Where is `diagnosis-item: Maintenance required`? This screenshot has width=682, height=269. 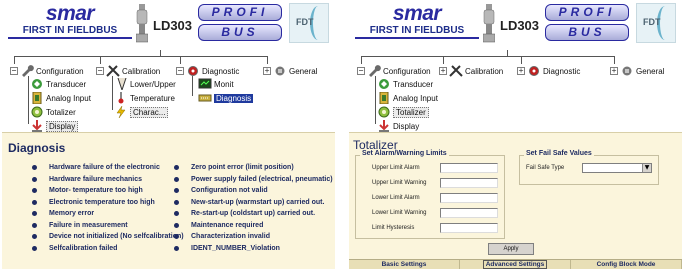
diagnosis-item: Maintenance required is located at coordinates (253, 226).